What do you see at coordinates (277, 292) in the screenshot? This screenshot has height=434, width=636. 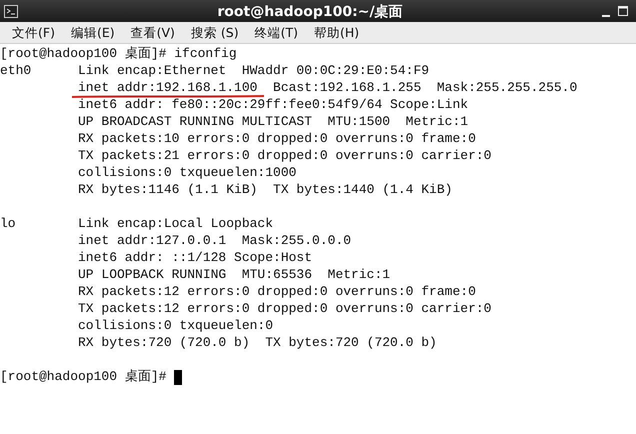 I see `output-line: RX packets:12 errors:0 dropped:0 overruns:0 frame:0` at bounding box center [277, 292].